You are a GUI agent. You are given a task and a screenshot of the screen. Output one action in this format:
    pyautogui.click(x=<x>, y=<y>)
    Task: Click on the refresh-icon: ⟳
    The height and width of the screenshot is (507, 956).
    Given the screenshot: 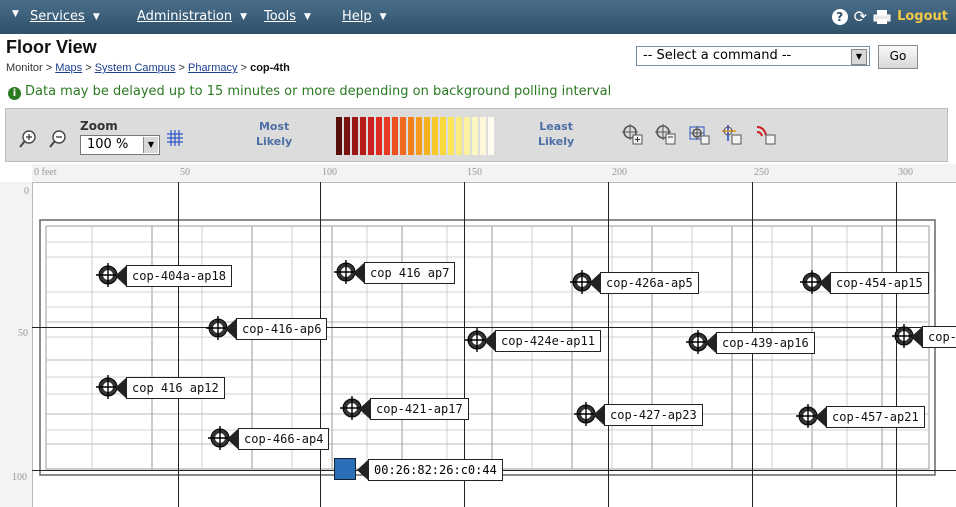 What is the action you would take?
    pyautogui.click(x=860, y=16)
    